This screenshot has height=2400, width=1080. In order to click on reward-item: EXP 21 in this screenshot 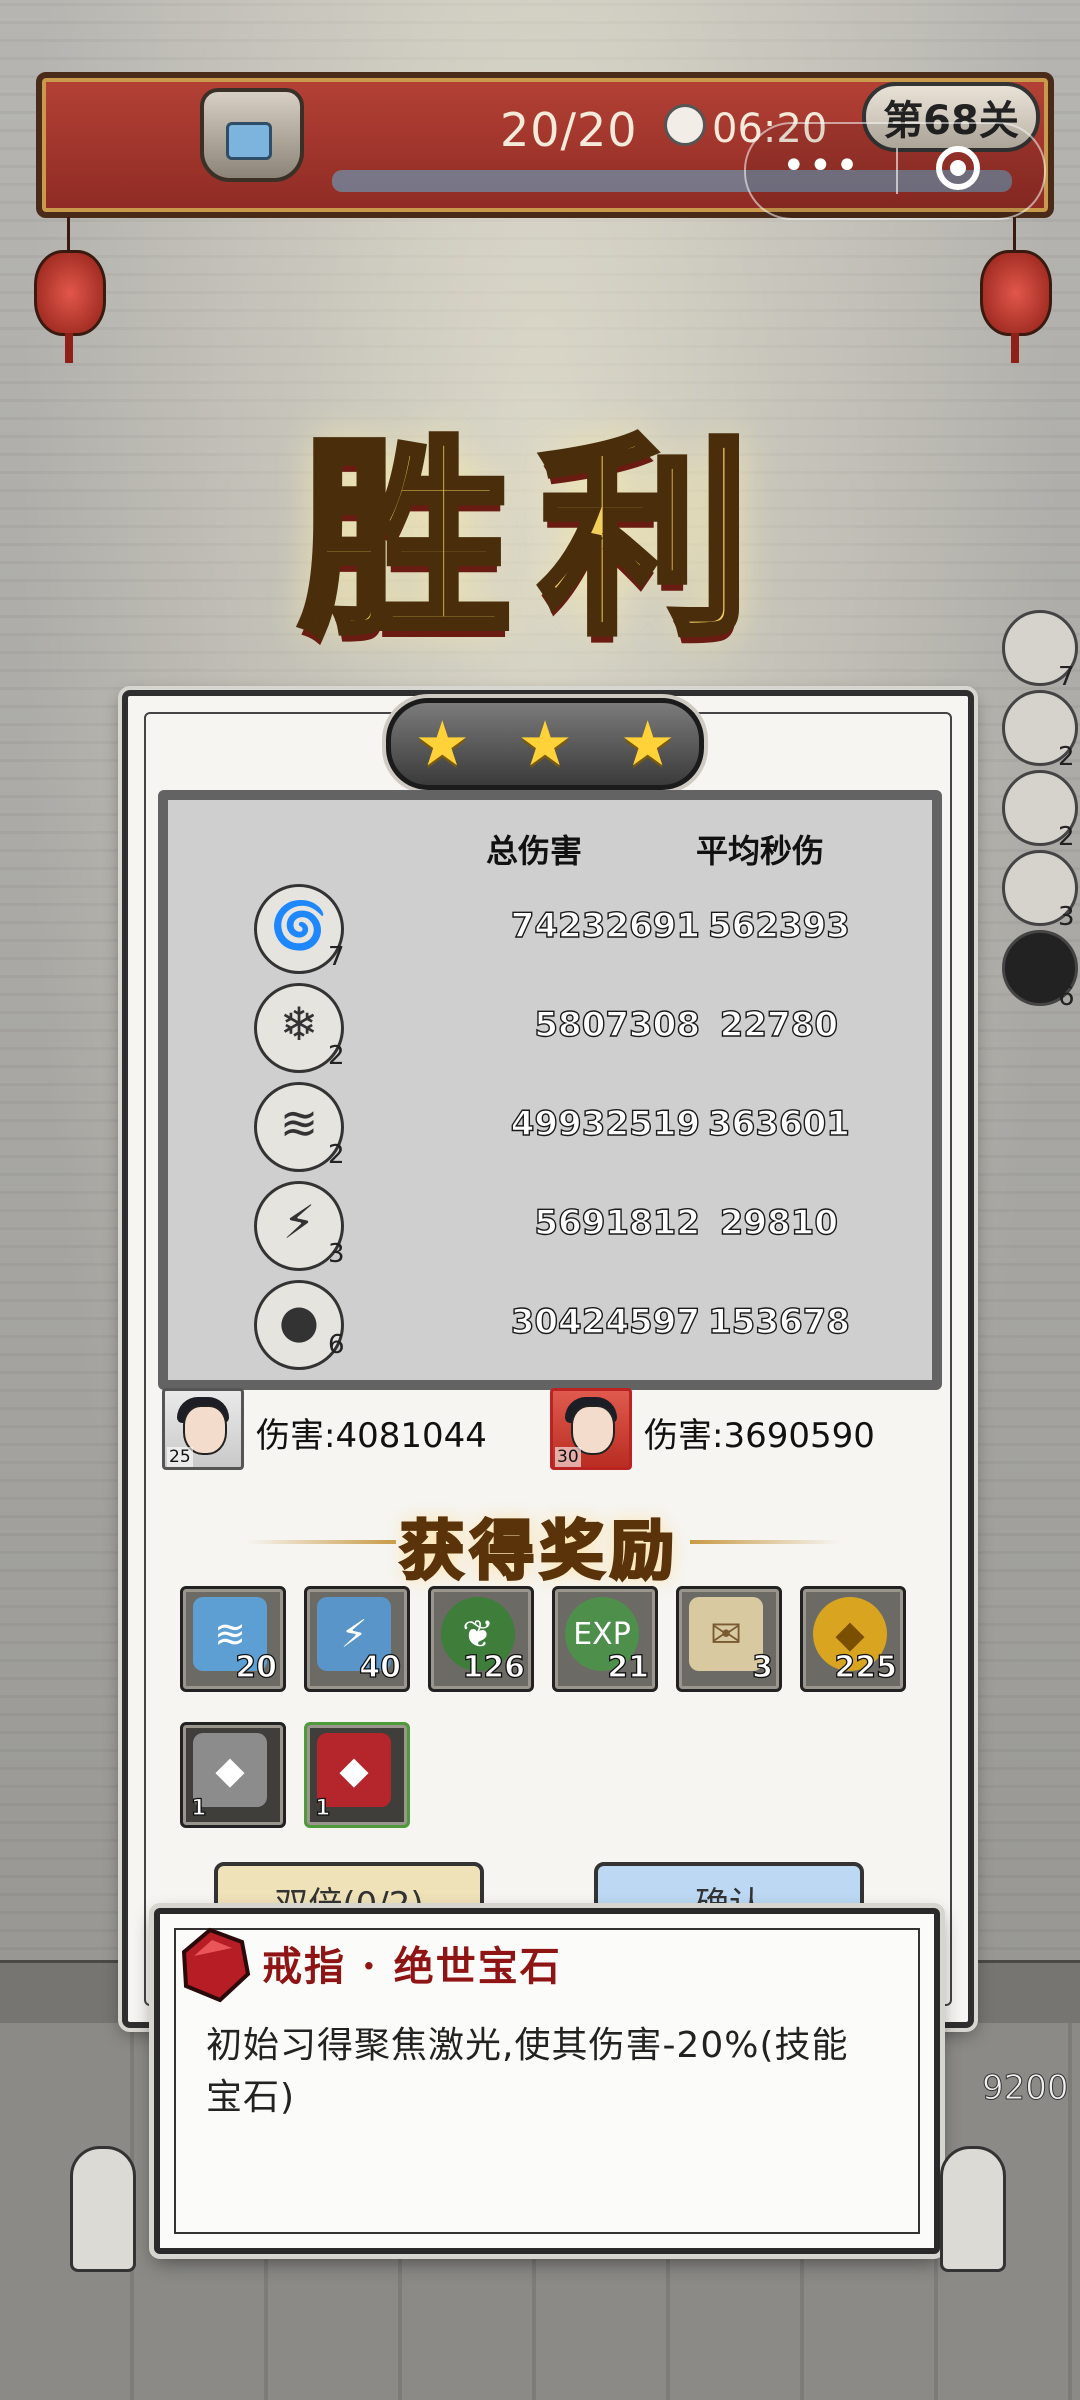, I will do `click(605, 1639)`.